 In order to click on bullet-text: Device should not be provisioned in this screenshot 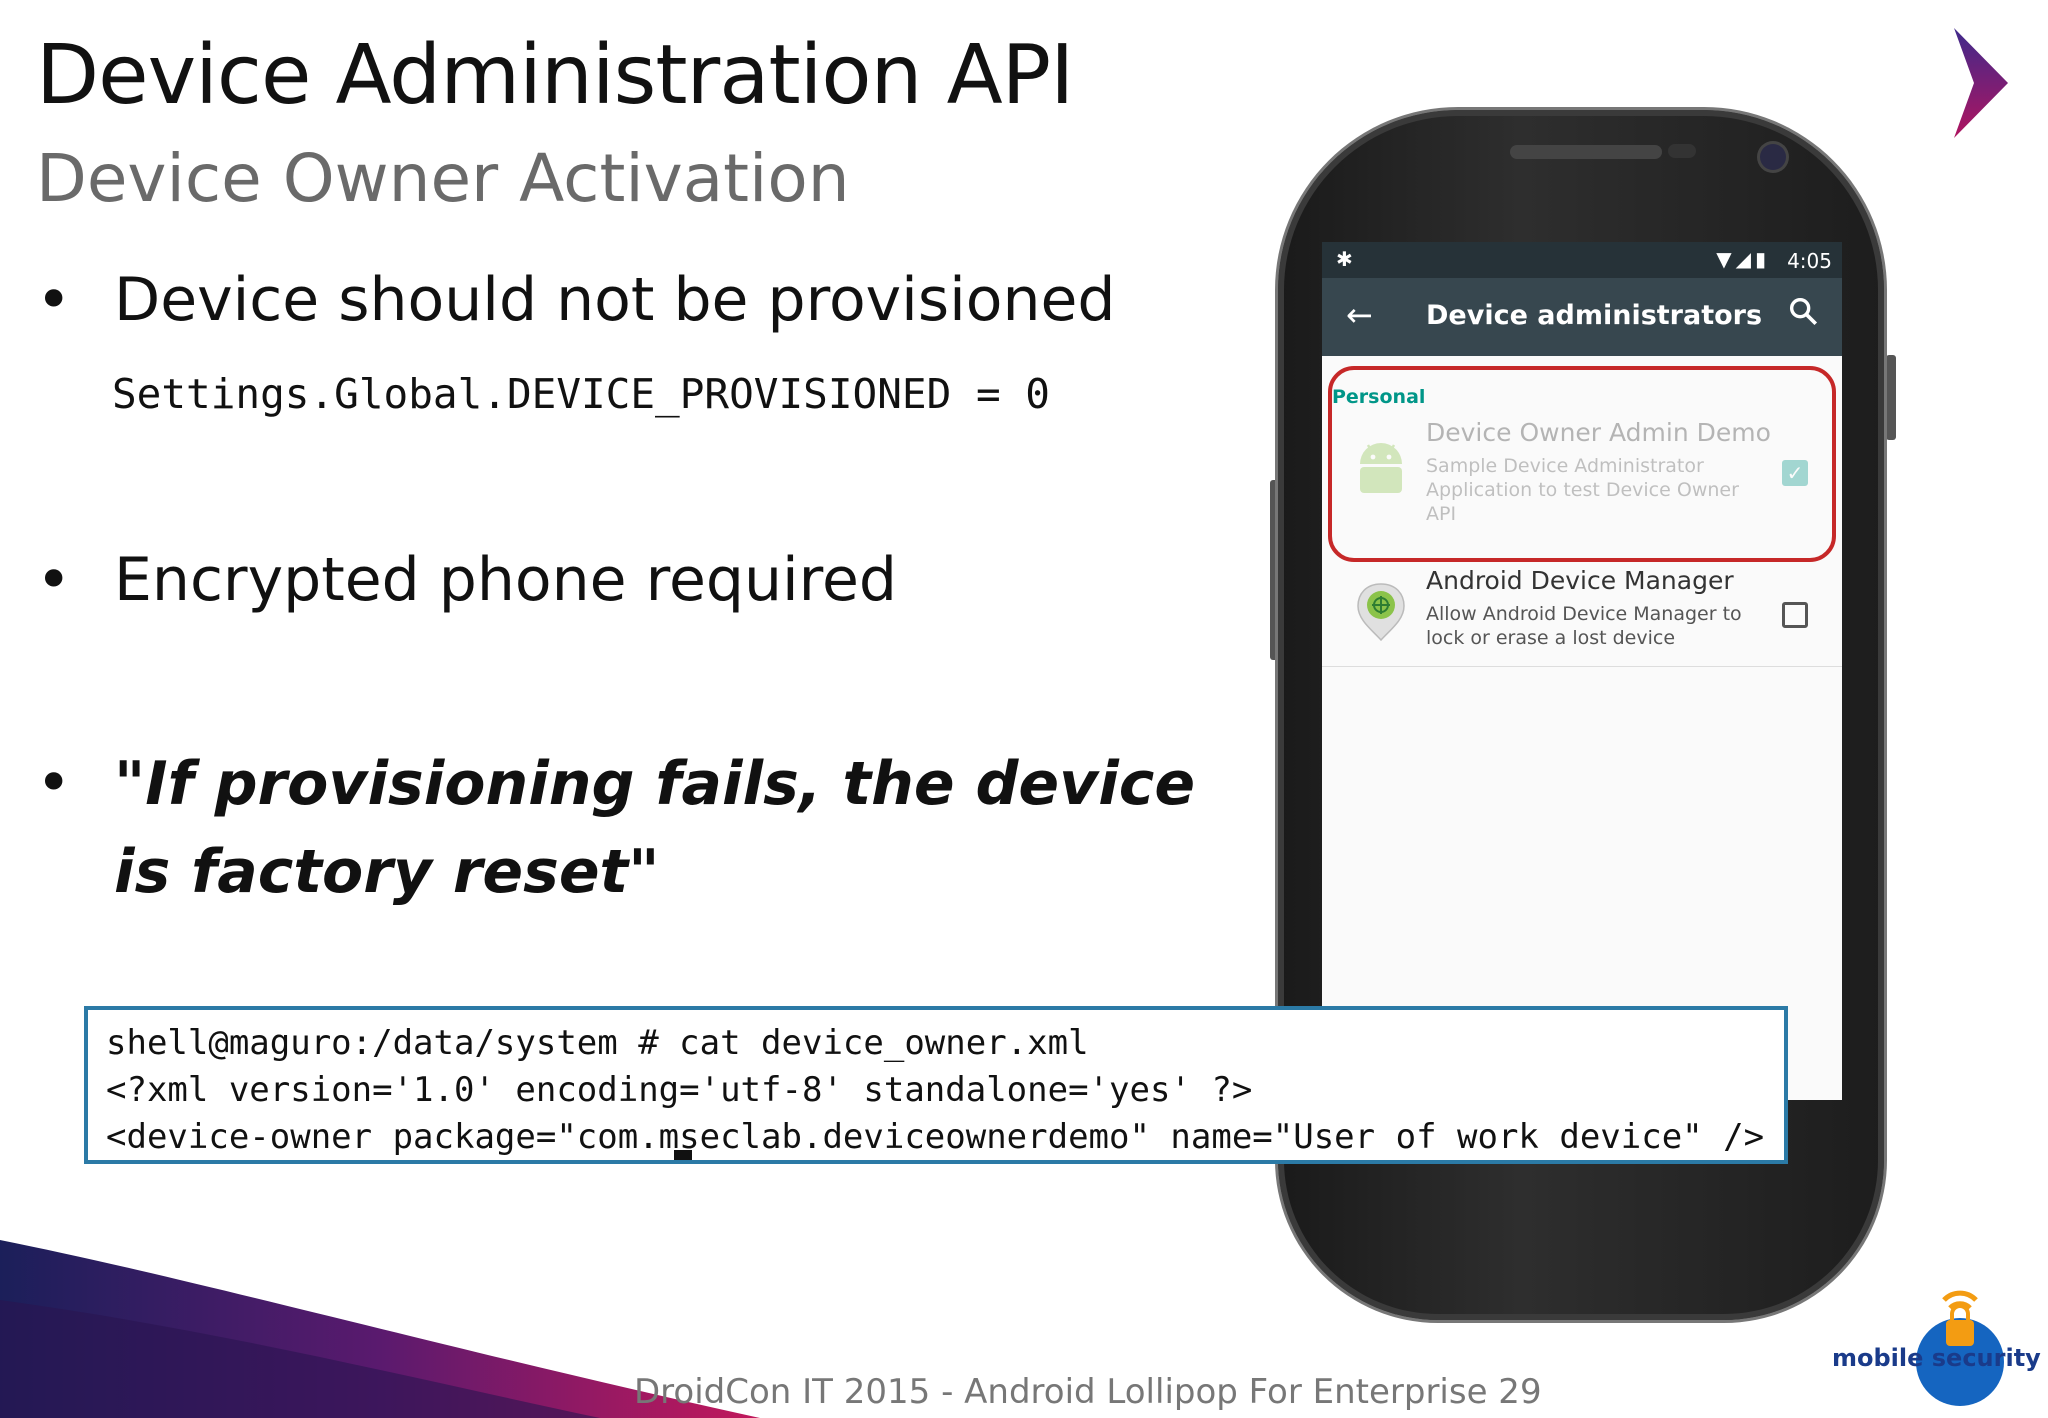, I will do `click(615, 300)`.